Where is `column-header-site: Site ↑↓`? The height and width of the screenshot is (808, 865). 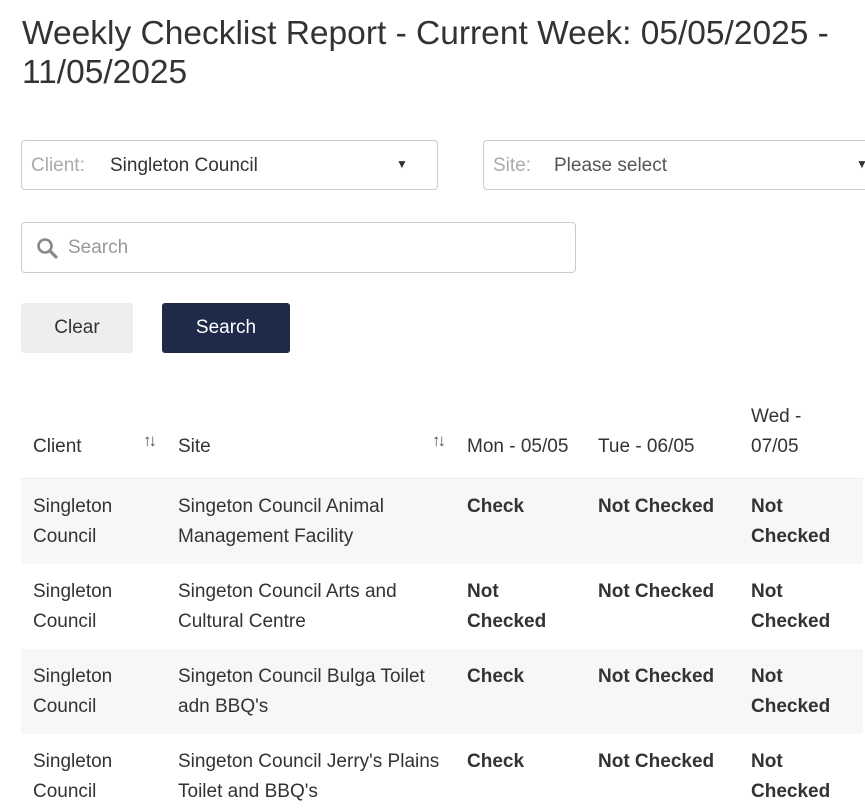
column-header-site: Site ↑↓ is located at coordinates (310, 435).